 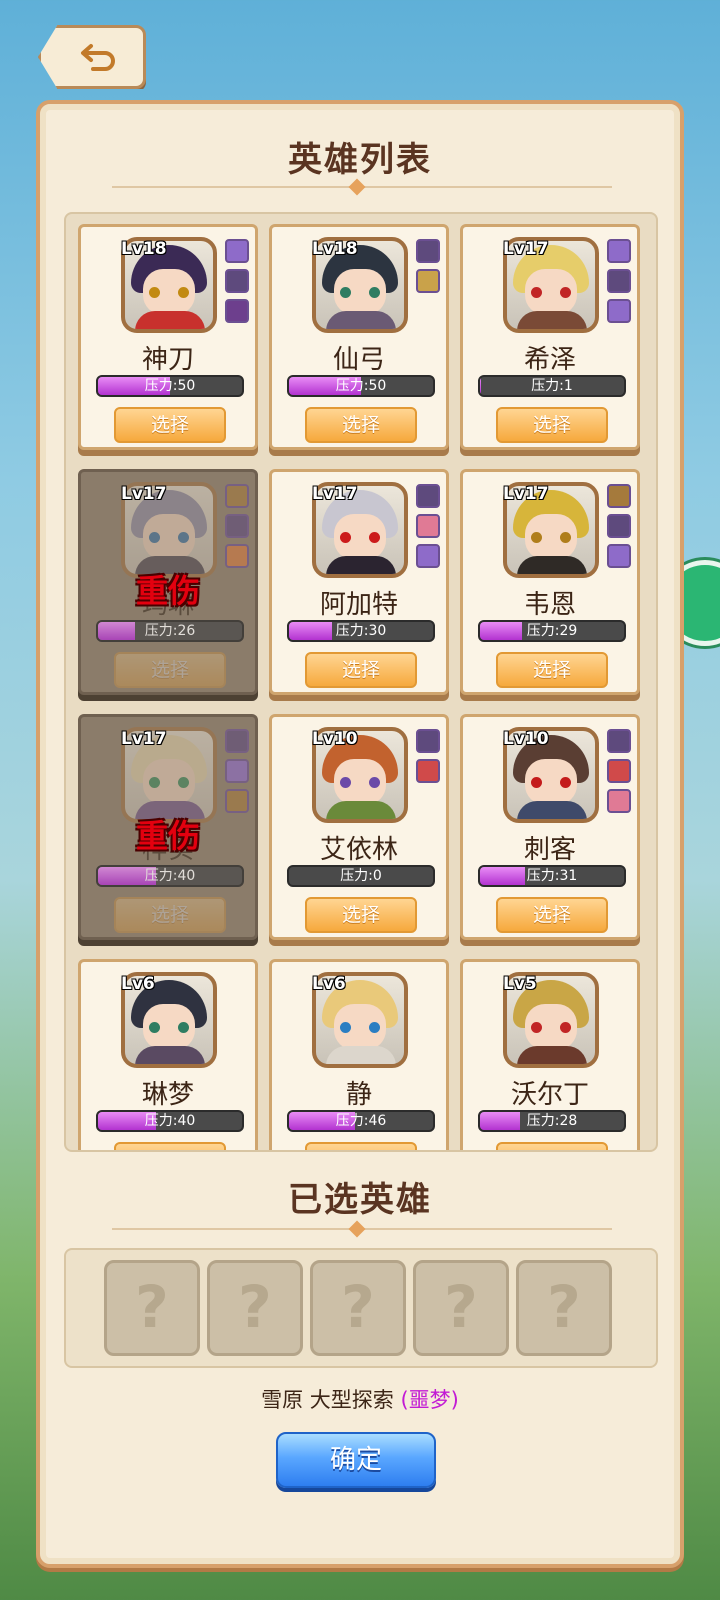 I want to click on hero-card: Lv17 希泽 压力:1 选择, so click(x=550, y=337).